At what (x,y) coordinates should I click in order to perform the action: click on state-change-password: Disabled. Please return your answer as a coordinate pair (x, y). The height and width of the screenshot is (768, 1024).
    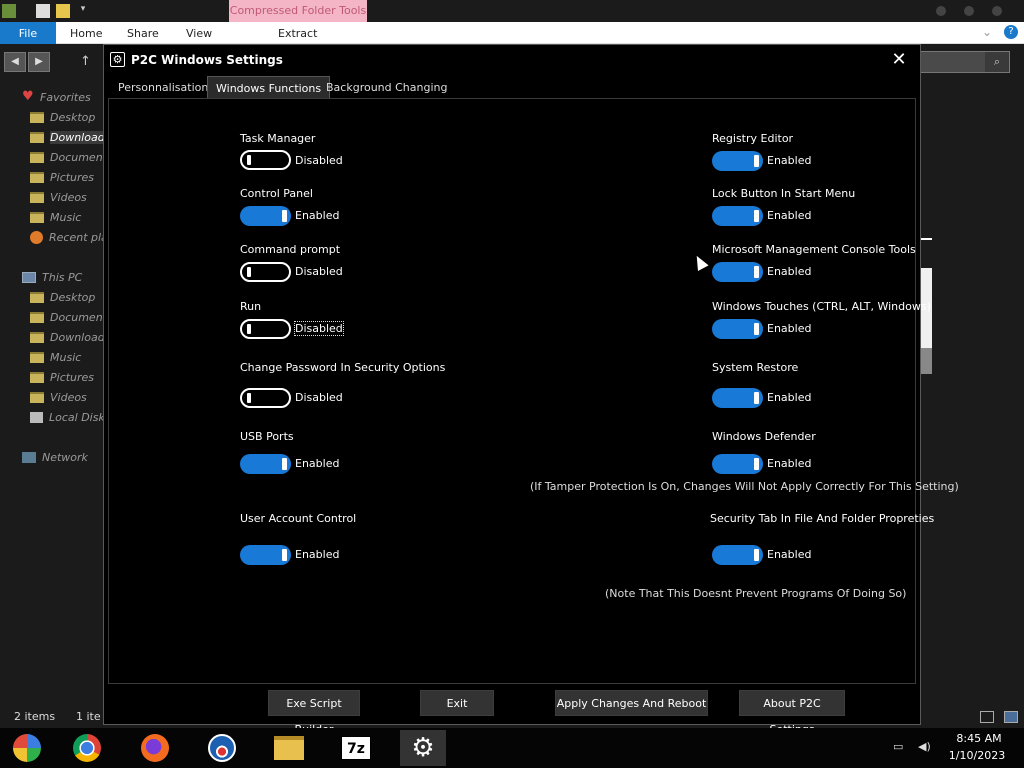
    Looking at the image, I should click on (319, 397).